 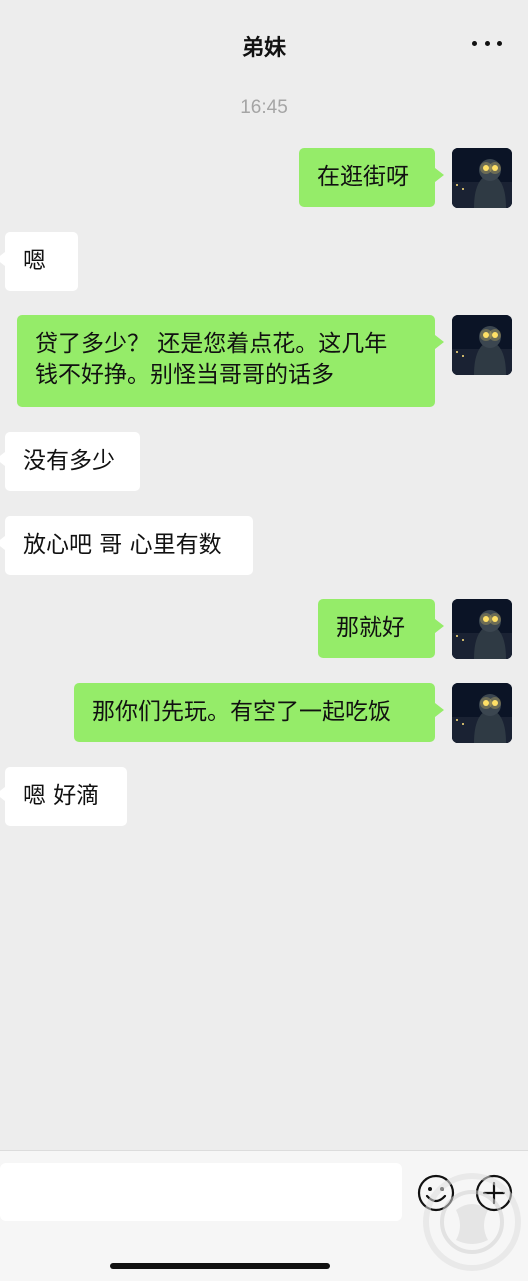 What do you see at coordinates (126, 545) in the screenshot?
I see `message-bubble-received: 放心吧 哥 心里有数` at bounding box center [126, 545].